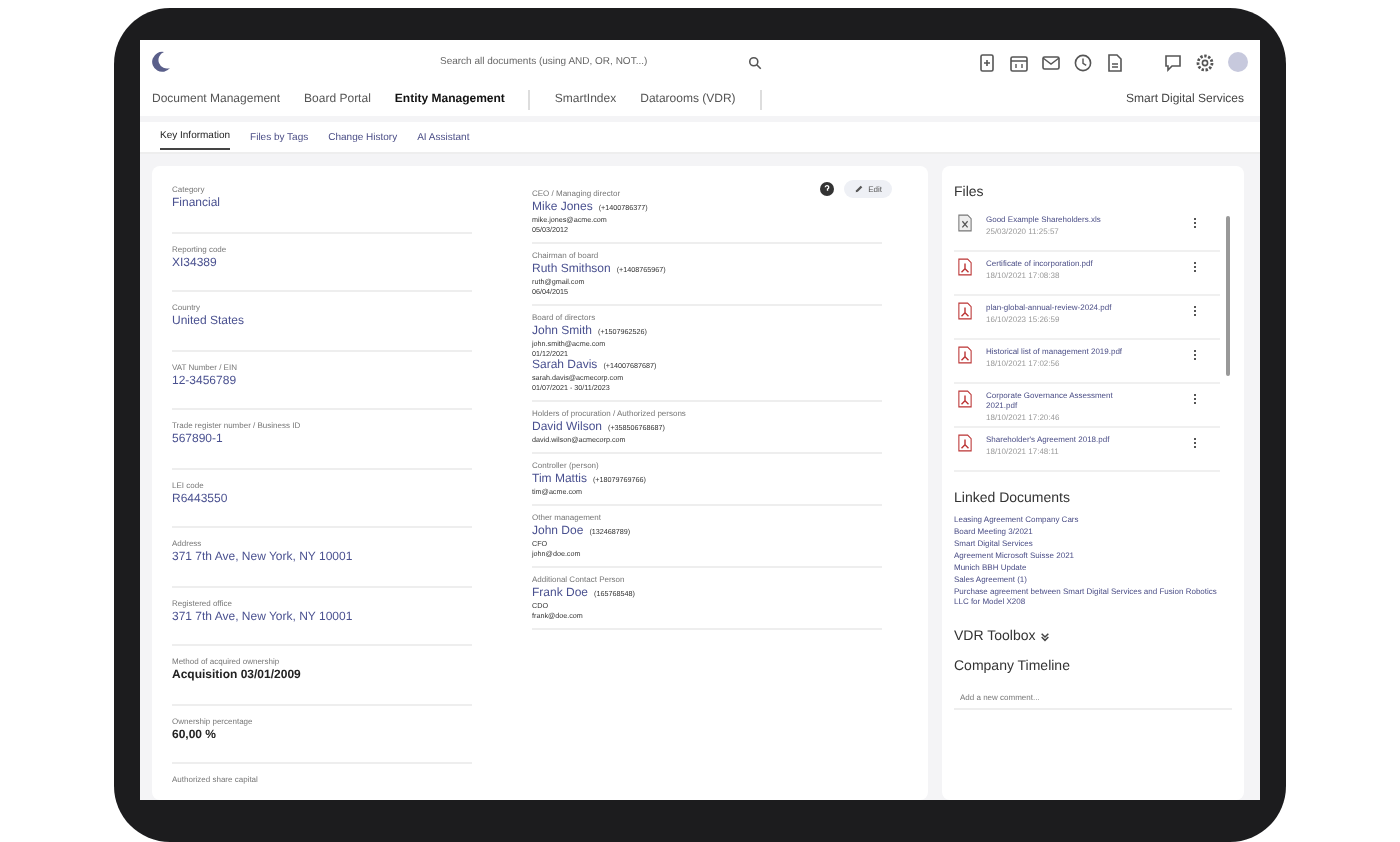 This screenshot has width=1400, height=842. What do you see at coordinates (755, 62) in the screenshot?
I see `search-icon` at bounding box center [755, 62].